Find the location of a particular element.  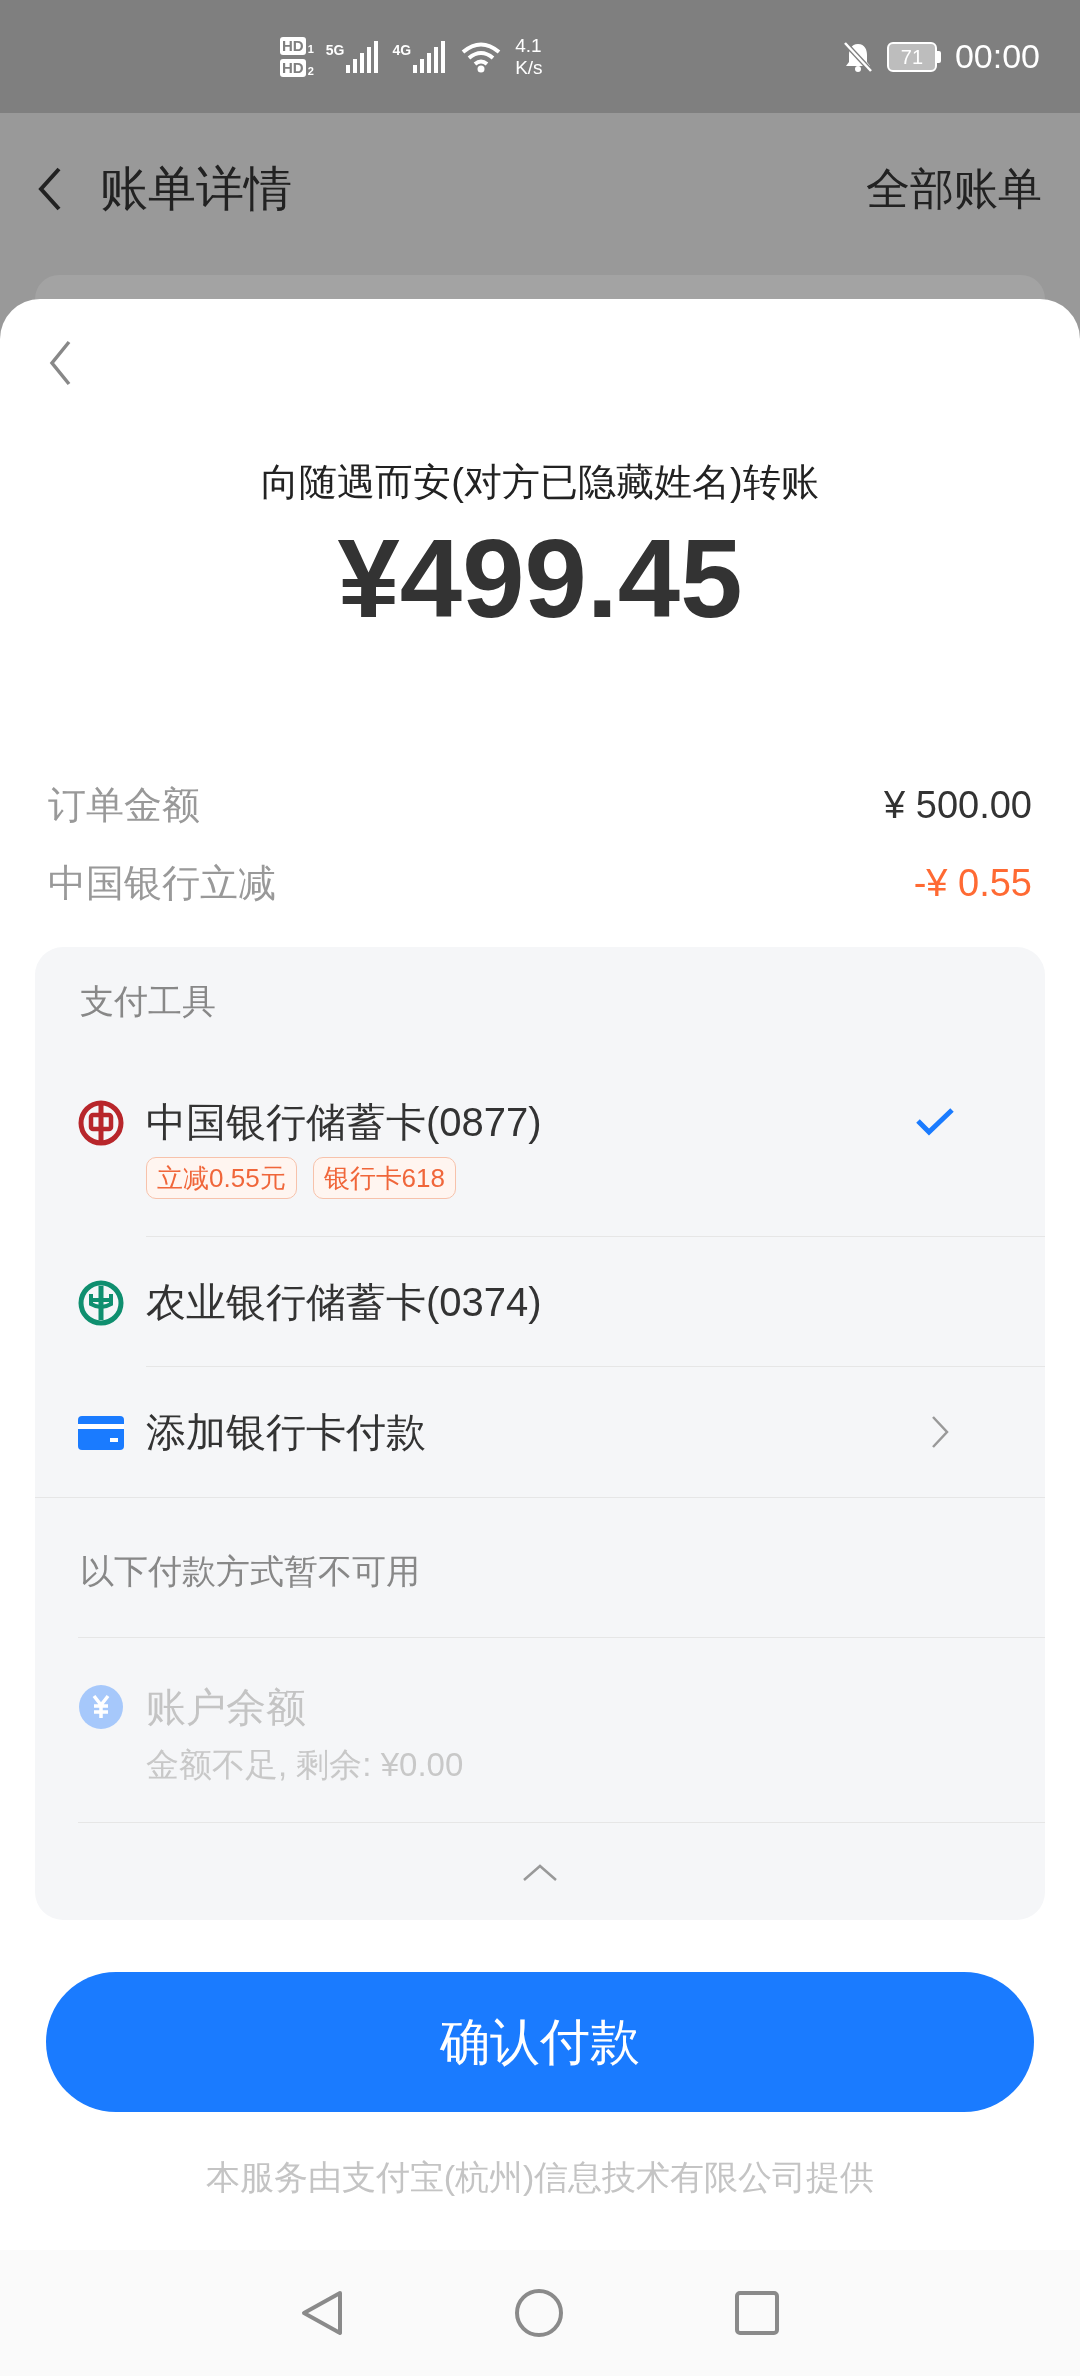

summary-label: 订单金额 is located at coordinates (124, 805).